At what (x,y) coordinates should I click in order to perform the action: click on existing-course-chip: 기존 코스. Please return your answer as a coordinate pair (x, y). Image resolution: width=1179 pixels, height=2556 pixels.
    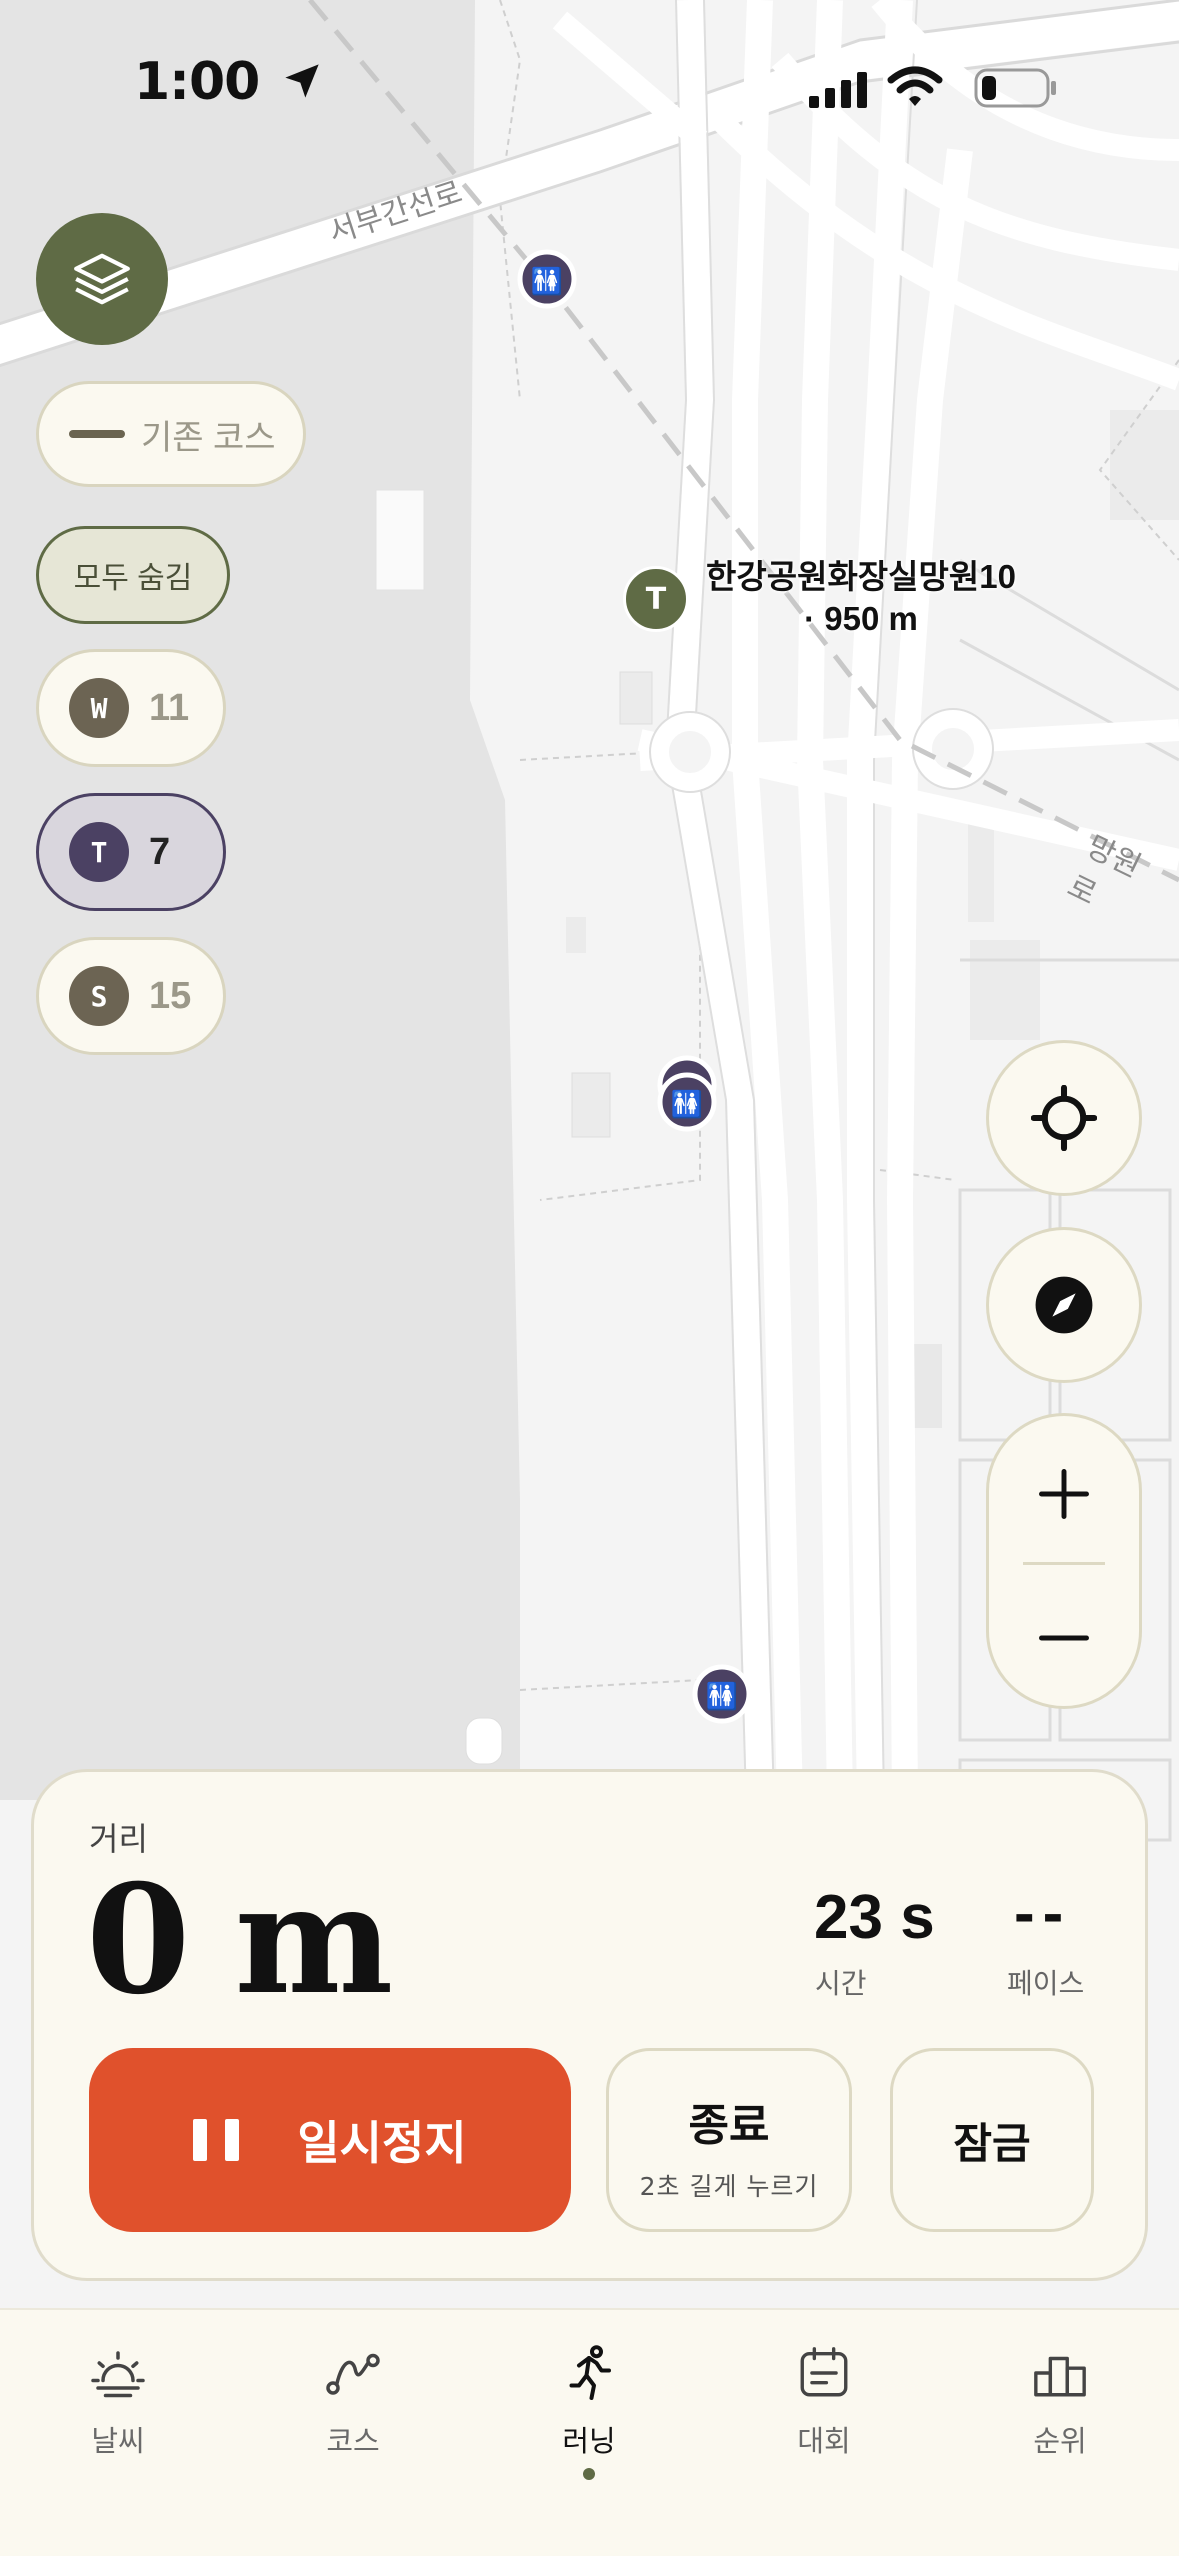
    Looking at the image, I should click on (171, 434).